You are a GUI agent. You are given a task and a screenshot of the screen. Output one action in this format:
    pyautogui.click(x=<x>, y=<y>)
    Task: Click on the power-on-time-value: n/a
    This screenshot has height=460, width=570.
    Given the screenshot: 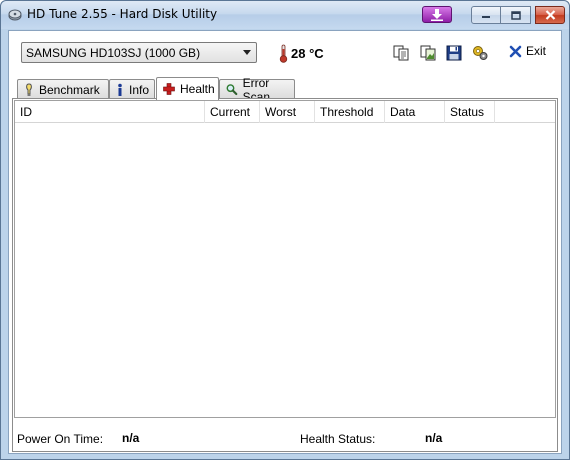 What is the action you would take?
    pyautogui.click(x=131, y=438)
    